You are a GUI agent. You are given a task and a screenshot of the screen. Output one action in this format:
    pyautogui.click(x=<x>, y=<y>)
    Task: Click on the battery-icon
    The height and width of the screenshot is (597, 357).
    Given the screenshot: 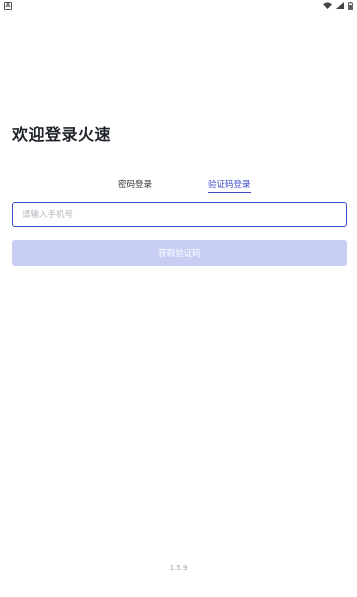 What is the action you would take?
    pyautogui.click(x=350, y=5)
    